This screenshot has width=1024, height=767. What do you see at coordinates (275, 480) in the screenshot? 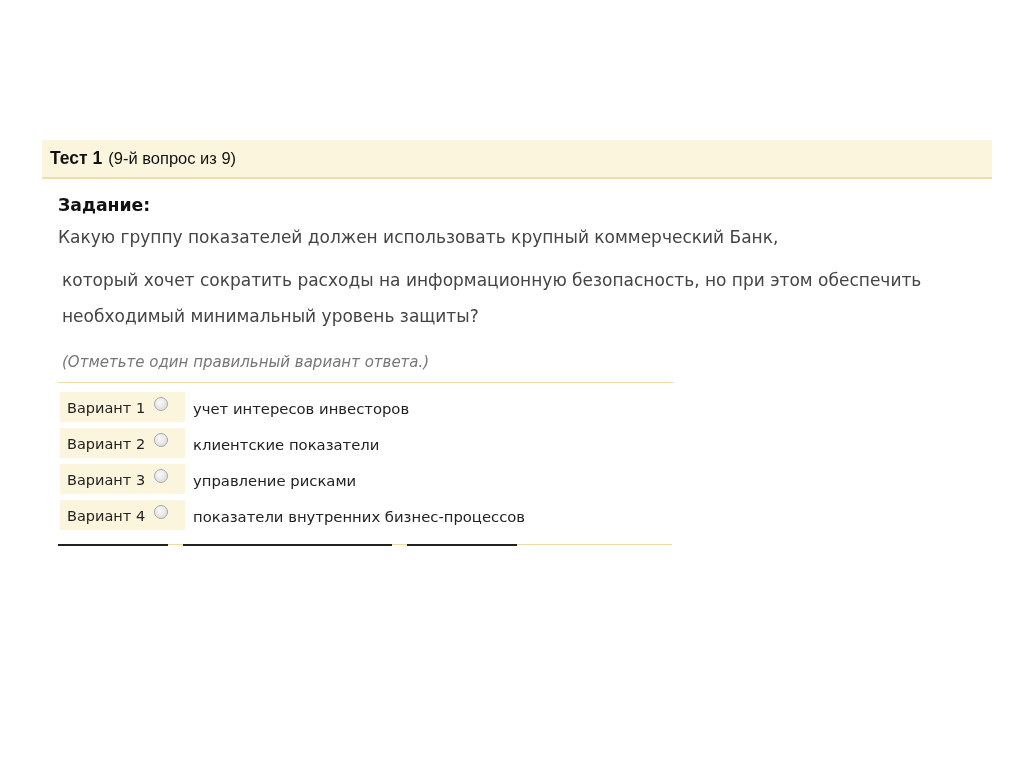
I see `option-text: управление рисками` at bounding box center [275, 480].